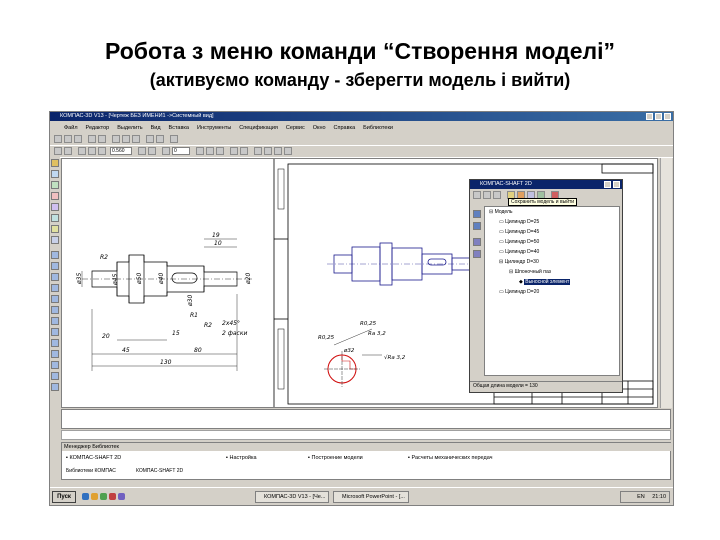  Describe the element at coordinates (477, 214) in the screenshot. I see `shaft-side-outer-icon` at that location.